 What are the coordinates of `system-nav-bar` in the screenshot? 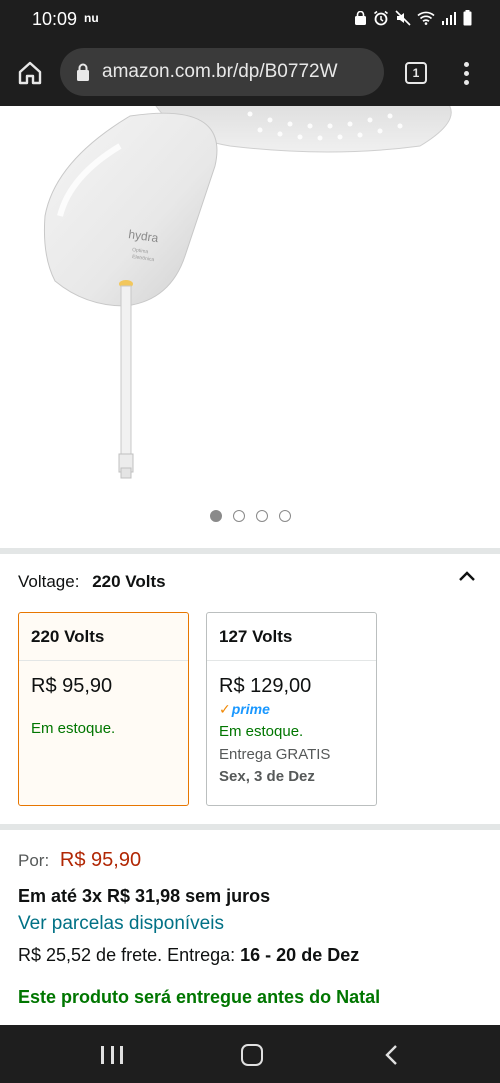 It's located at (250, 1054).